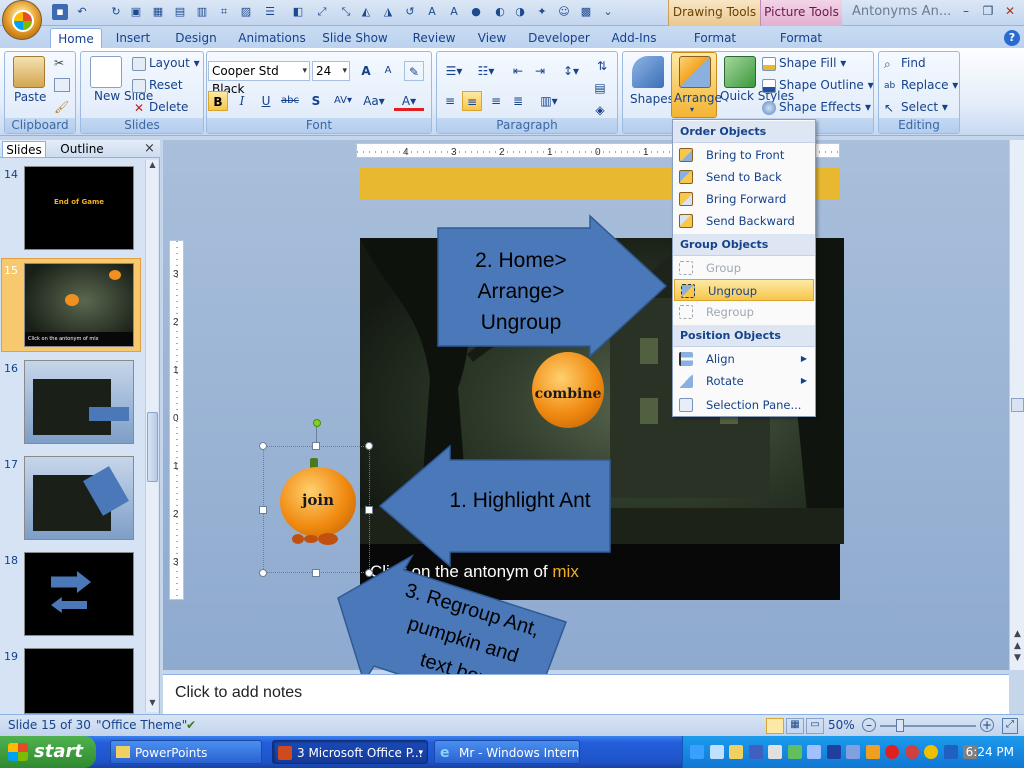 The height and width of the screenshot is (768, 1024). What do you see at coordinates (586, 694) in the screenshot?
I see `notes-pane: Click to add notes` at bounding box center [586, 694].